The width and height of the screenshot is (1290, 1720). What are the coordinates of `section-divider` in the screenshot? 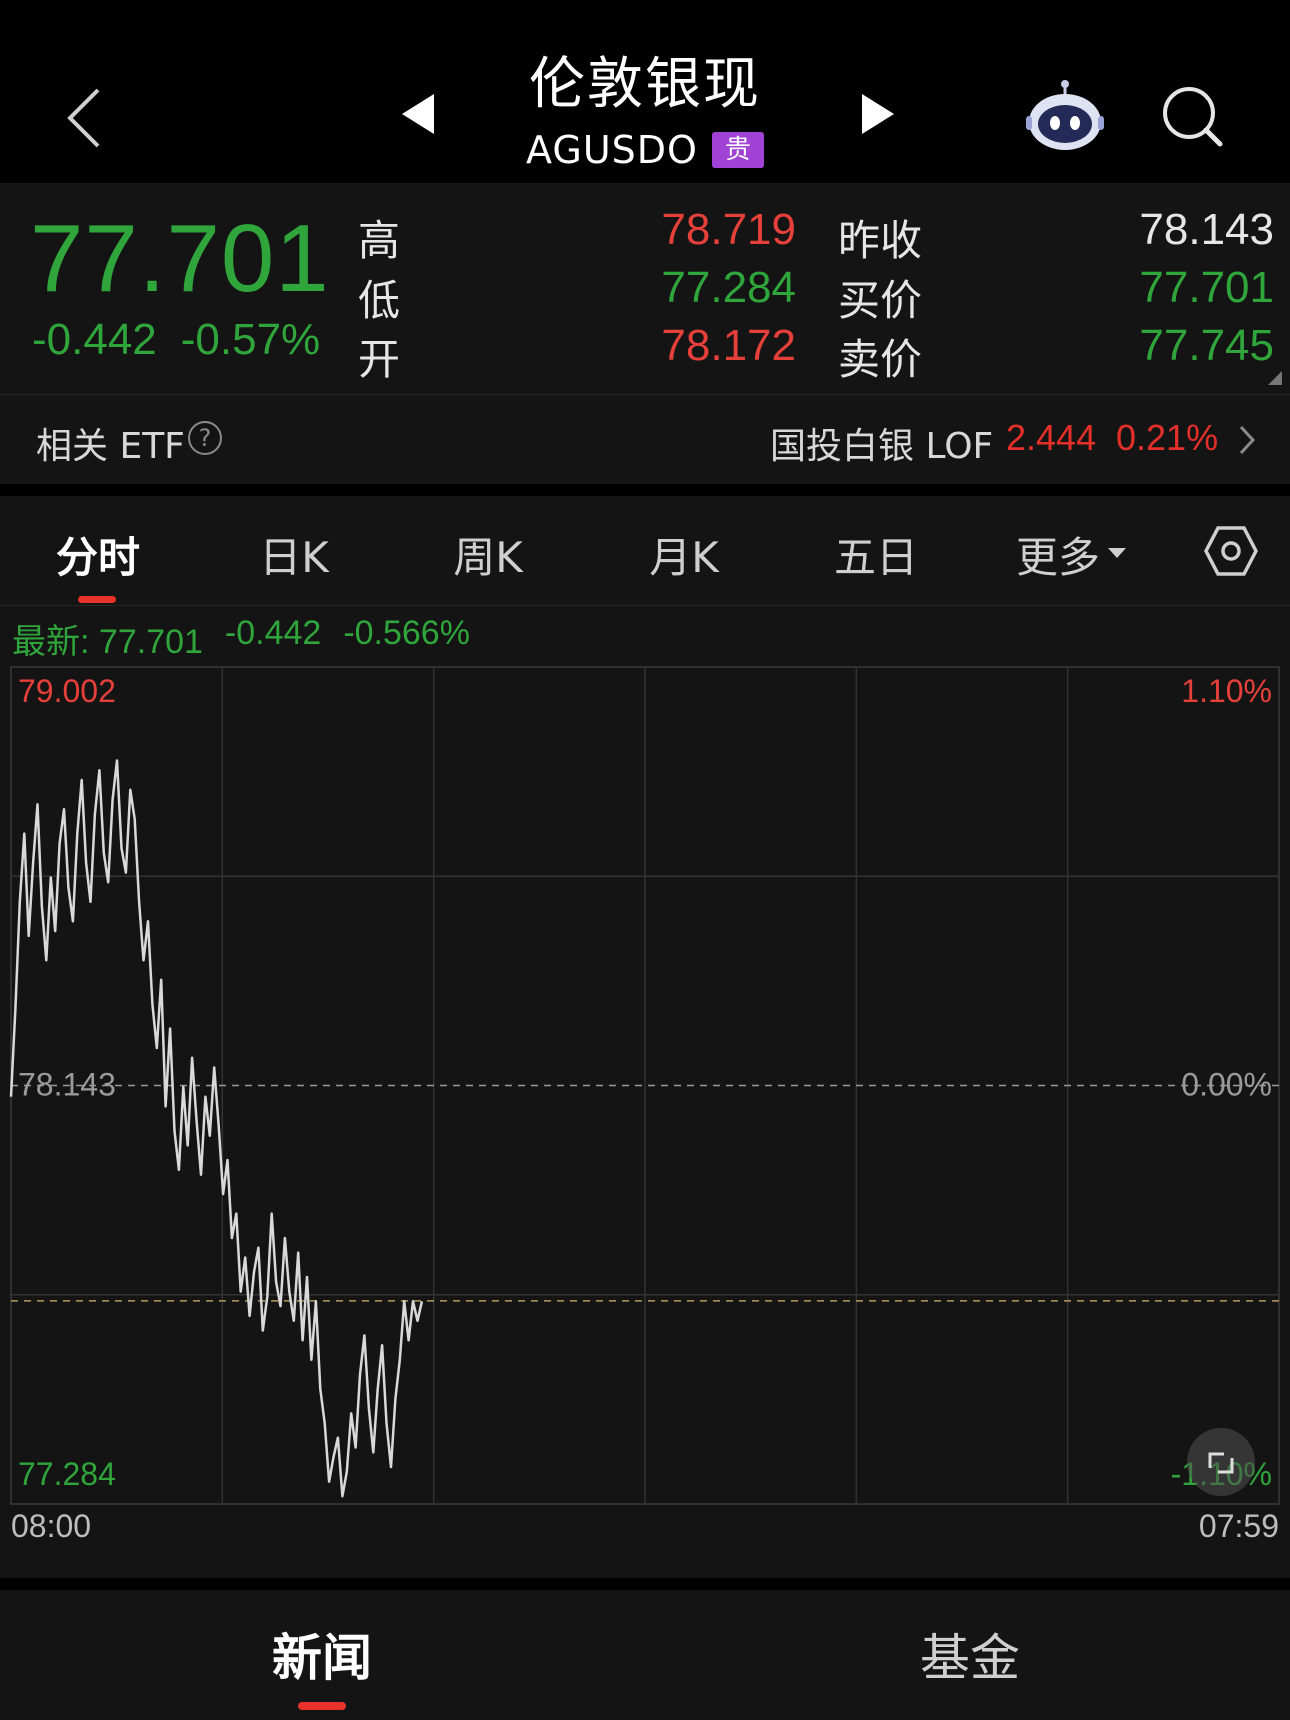 It's located at (645, 490).